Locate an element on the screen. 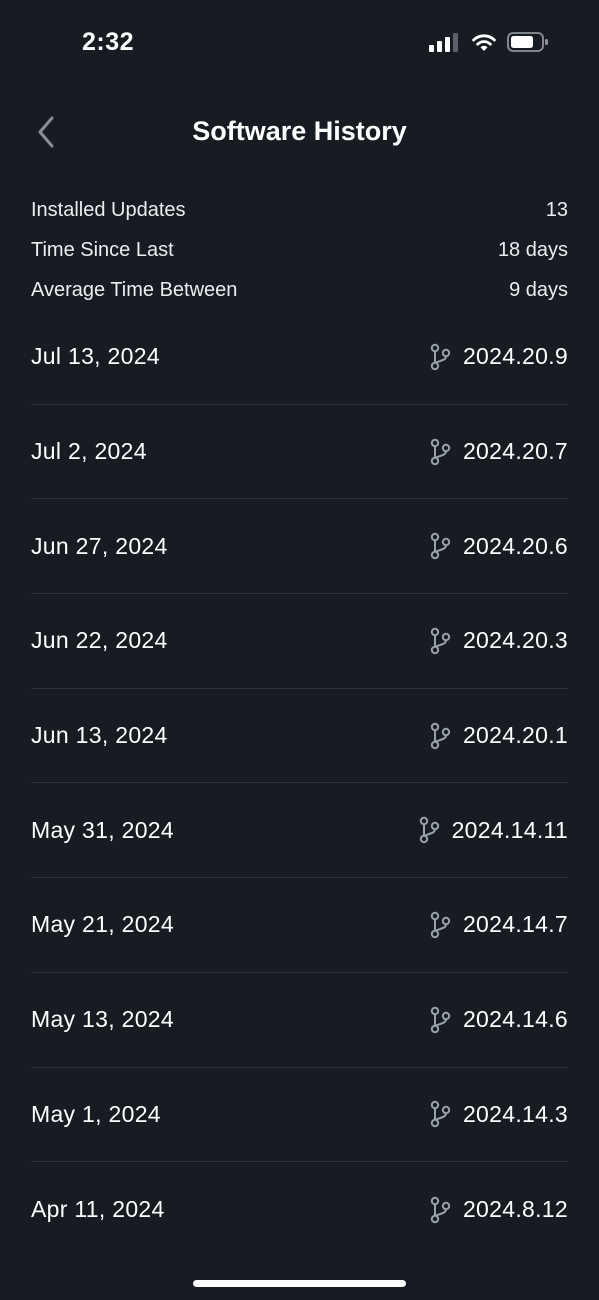 The height and width of the screenshot is (1300, 599). history-row: May 13, 2024 2024.14.6 is located at coordinates (299, 1020).